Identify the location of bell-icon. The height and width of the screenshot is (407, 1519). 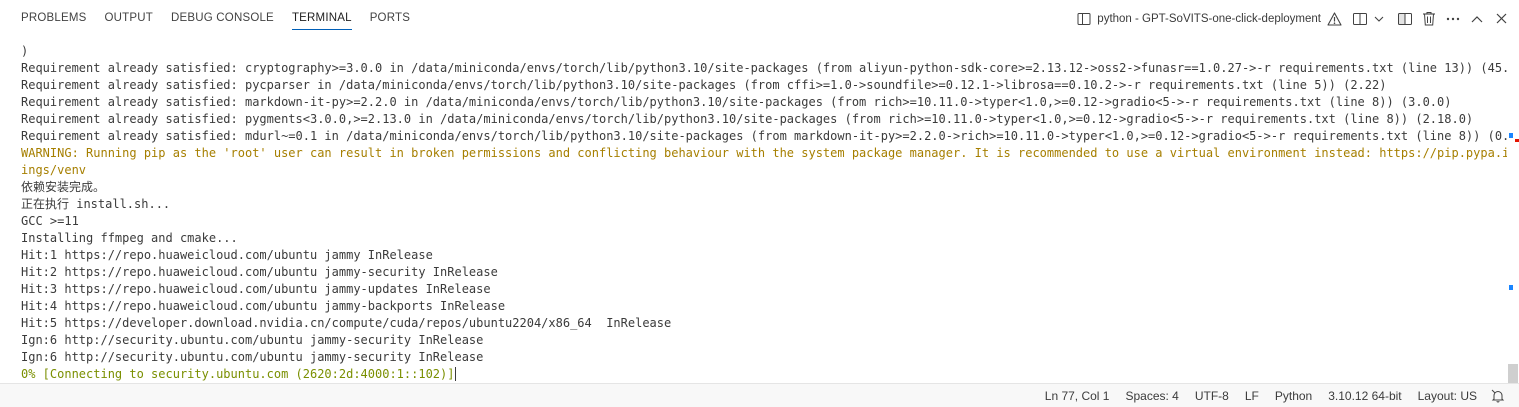
(1498, 396).